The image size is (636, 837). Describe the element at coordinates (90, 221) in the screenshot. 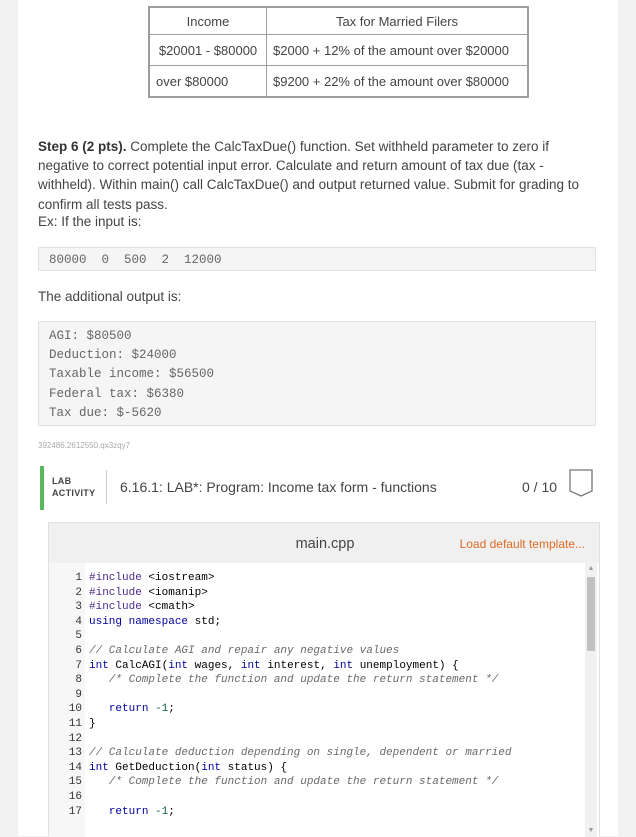

I see `example-label: Ex: If the input is:` at that location.